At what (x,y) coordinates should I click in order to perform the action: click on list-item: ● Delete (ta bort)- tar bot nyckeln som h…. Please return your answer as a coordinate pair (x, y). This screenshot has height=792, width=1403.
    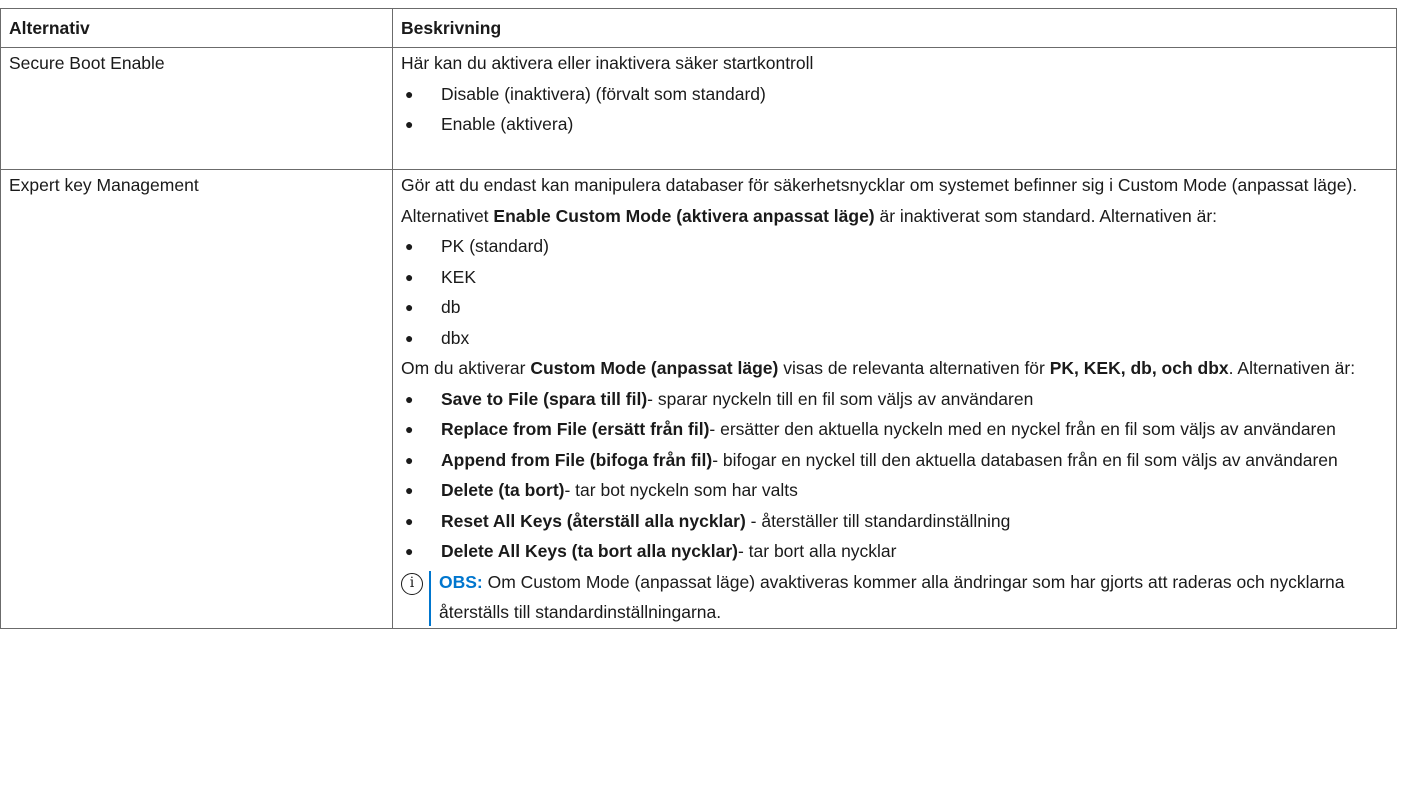
    Looking at the image, I should click on (894, 490).